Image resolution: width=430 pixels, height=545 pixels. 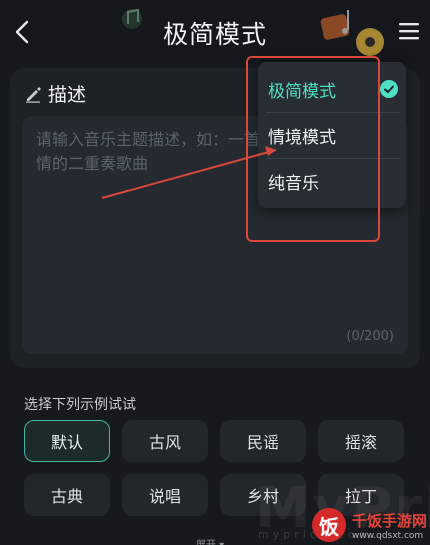 I want to click on example-chip-rock: 摇滚, so click(x=361, y=441).